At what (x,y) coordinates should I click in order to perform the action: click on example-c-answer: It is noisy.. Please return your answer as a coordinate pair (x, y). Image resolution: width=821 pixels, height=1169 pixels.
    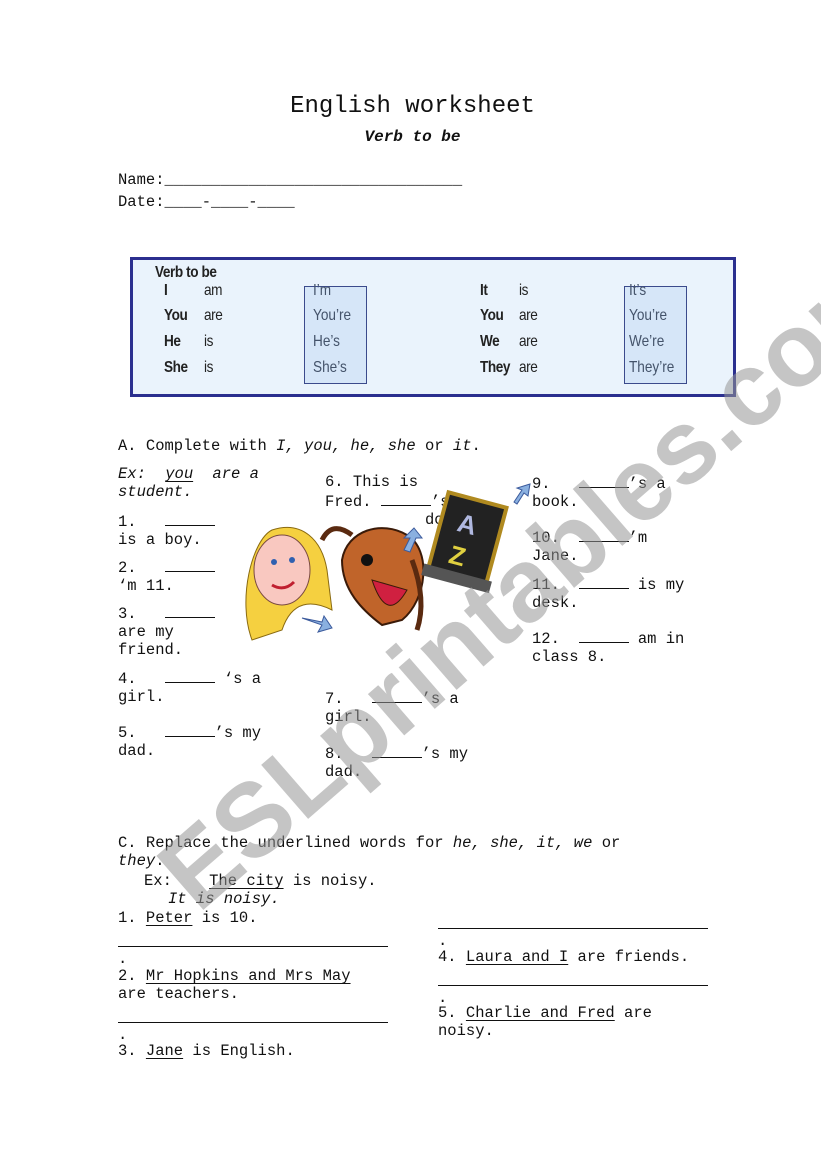
    Looking at the image, I should click on (224, 899).